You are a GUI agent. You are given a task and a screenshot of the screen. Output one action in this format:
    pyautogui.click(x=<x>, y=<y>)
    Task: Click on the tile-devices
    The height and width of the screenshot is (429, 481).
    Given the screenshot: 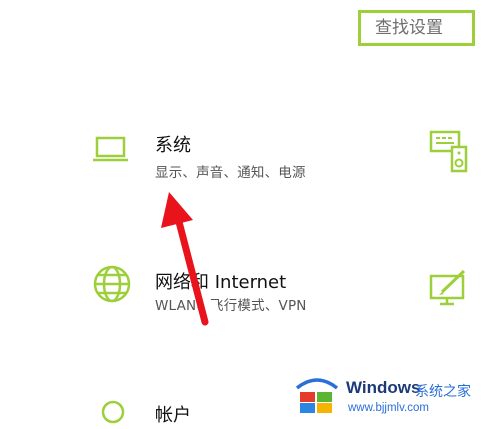 What is the action you would take?
    pyautogui.click(x=450, y=150)
    